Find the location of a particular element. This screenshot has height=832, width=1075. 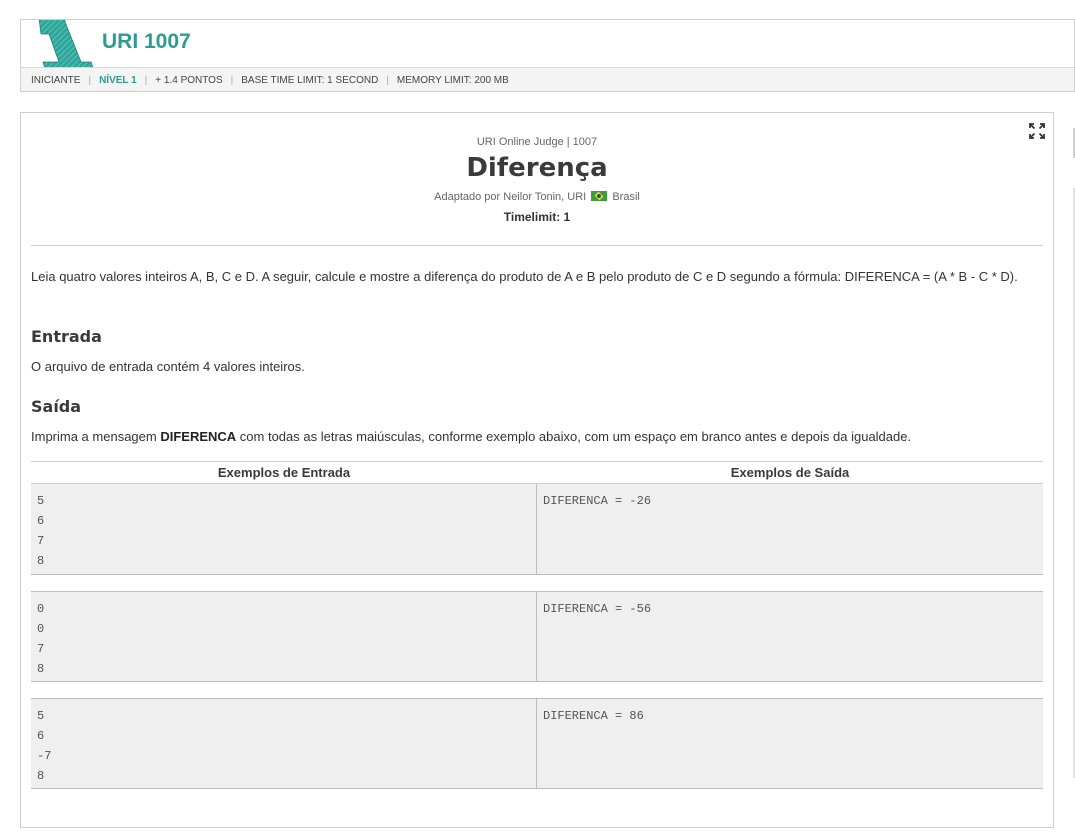

example-row: 5 6 7 8 DIFERENCA = -26 is located at coordinates (537, 529).